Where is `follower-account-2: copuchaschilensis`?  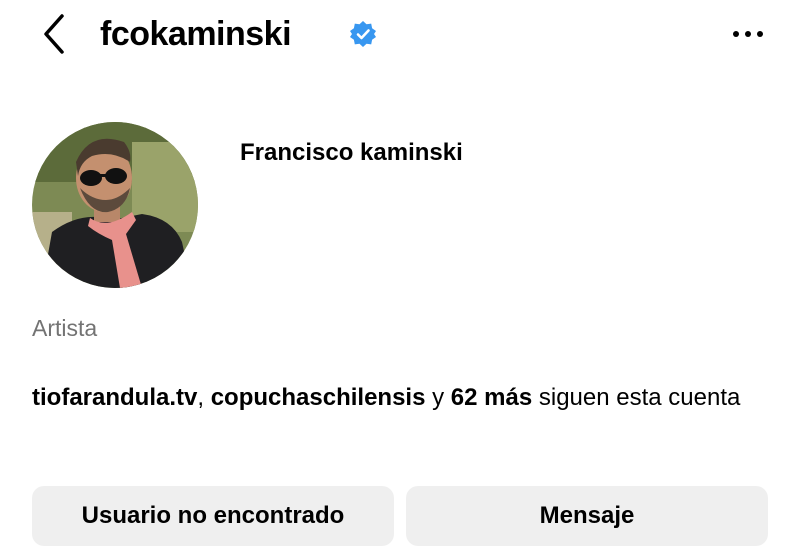 follower-account-2: copuchaschilensis is located at coordinates (318, 397).